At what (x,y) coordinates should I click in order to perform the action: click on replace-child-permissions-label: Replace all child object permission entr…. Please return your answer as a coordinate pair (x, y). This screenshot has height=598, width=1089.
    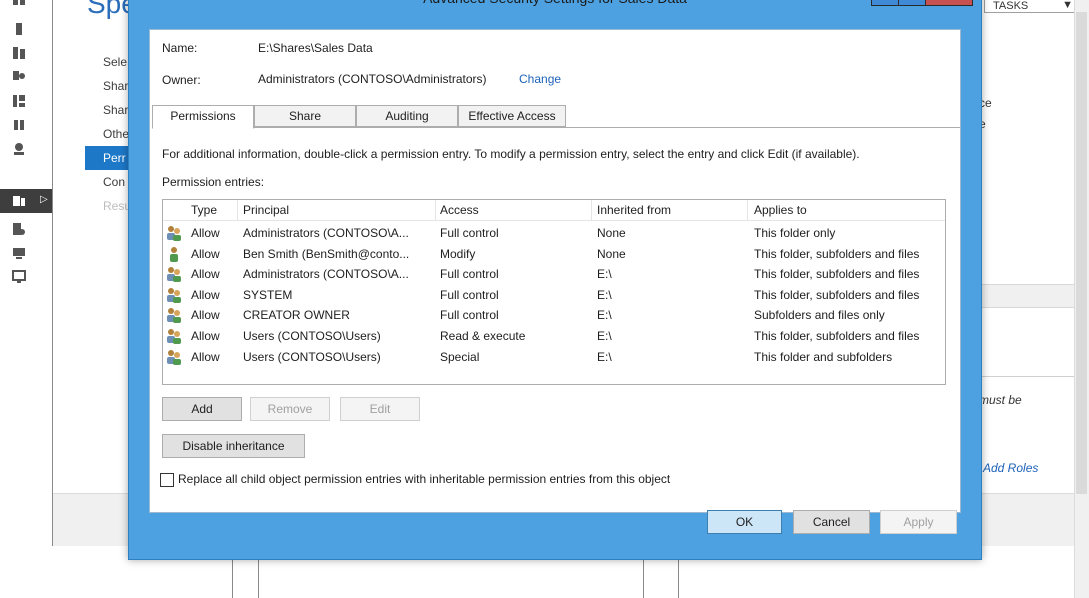
    Looking at the image, I should click on (424, 479).